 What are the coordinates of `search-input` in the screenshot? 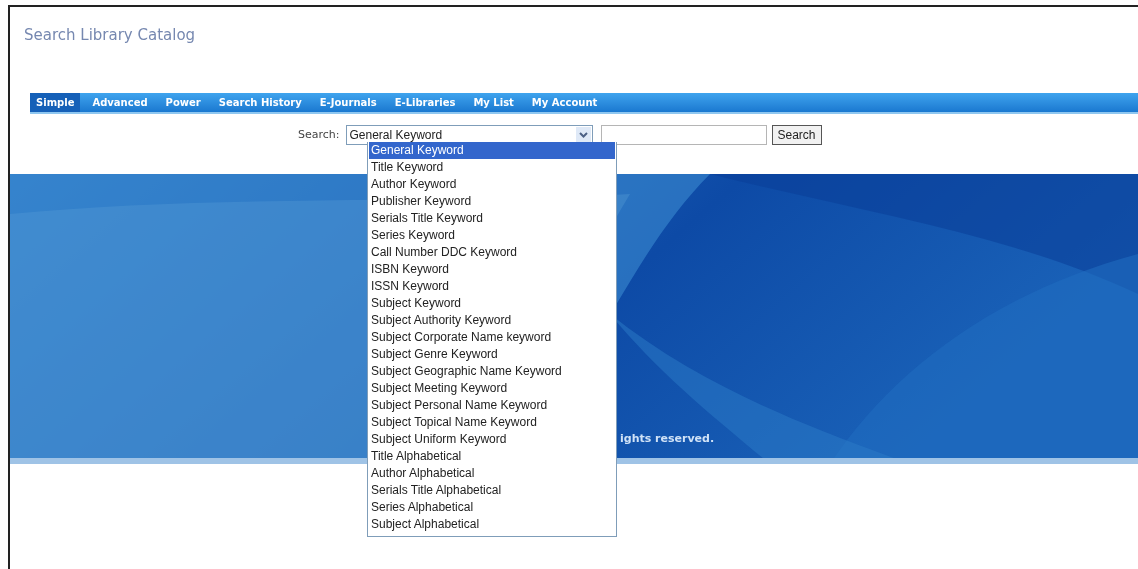 It's located at (683, 135).